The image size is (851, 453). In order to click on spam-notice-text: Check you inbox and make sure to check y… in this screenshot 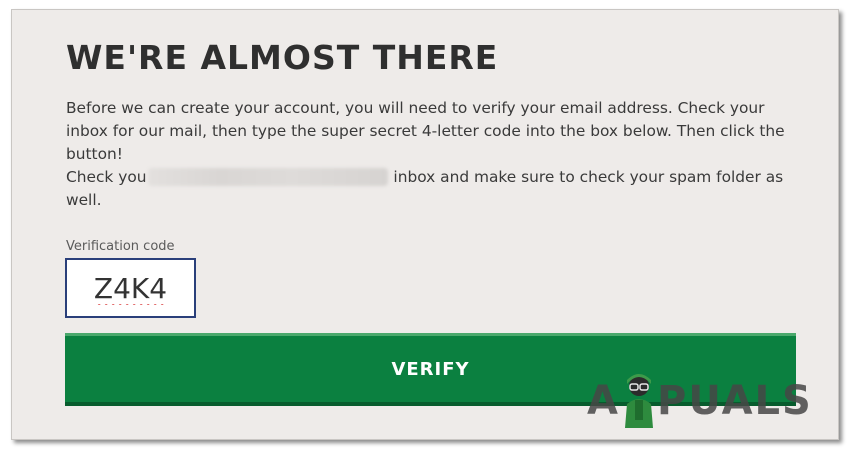, I will do `click(436, 189)`.